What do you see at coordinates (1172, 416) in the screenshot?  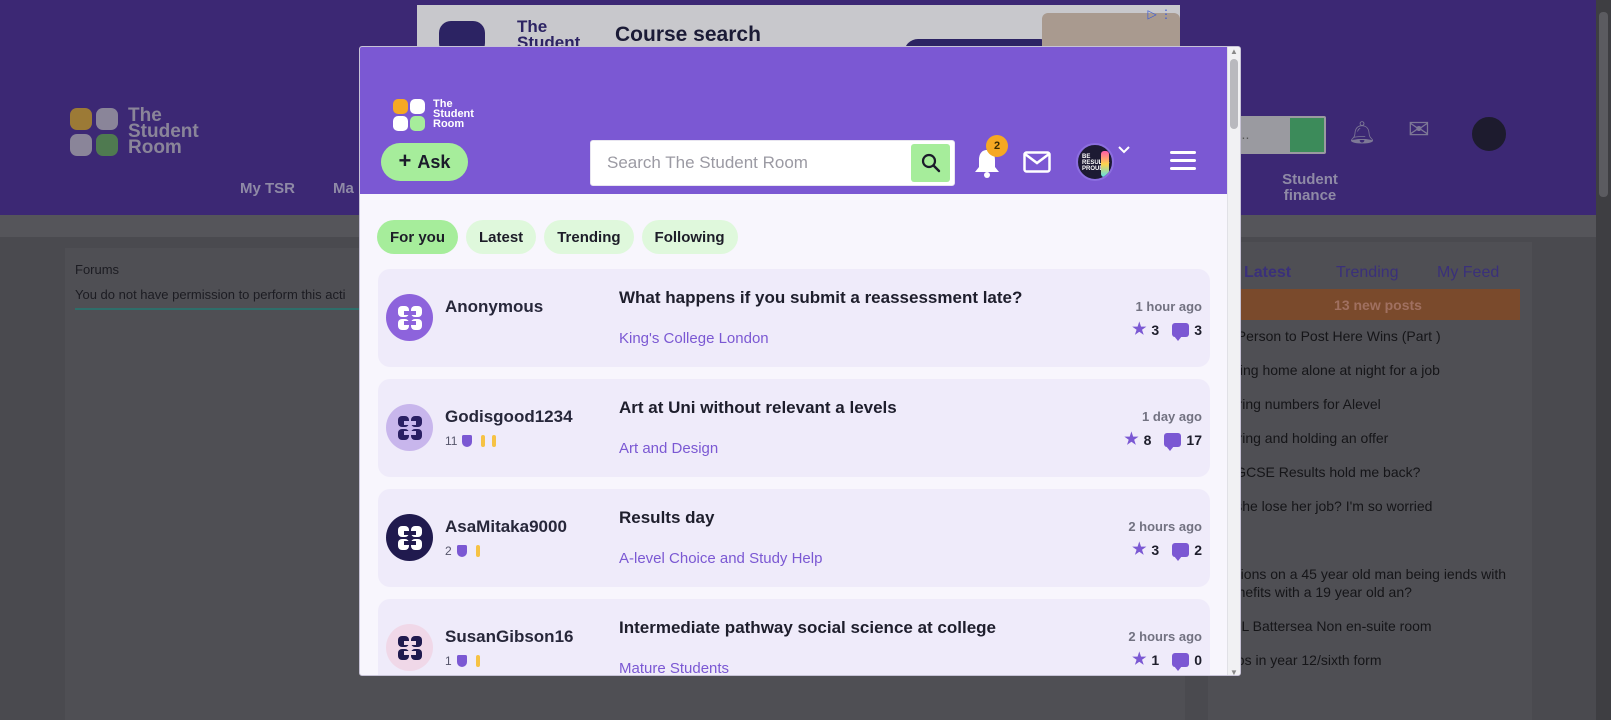 I see `post-time: 1 day ago` at bounding box center [1172, 416].